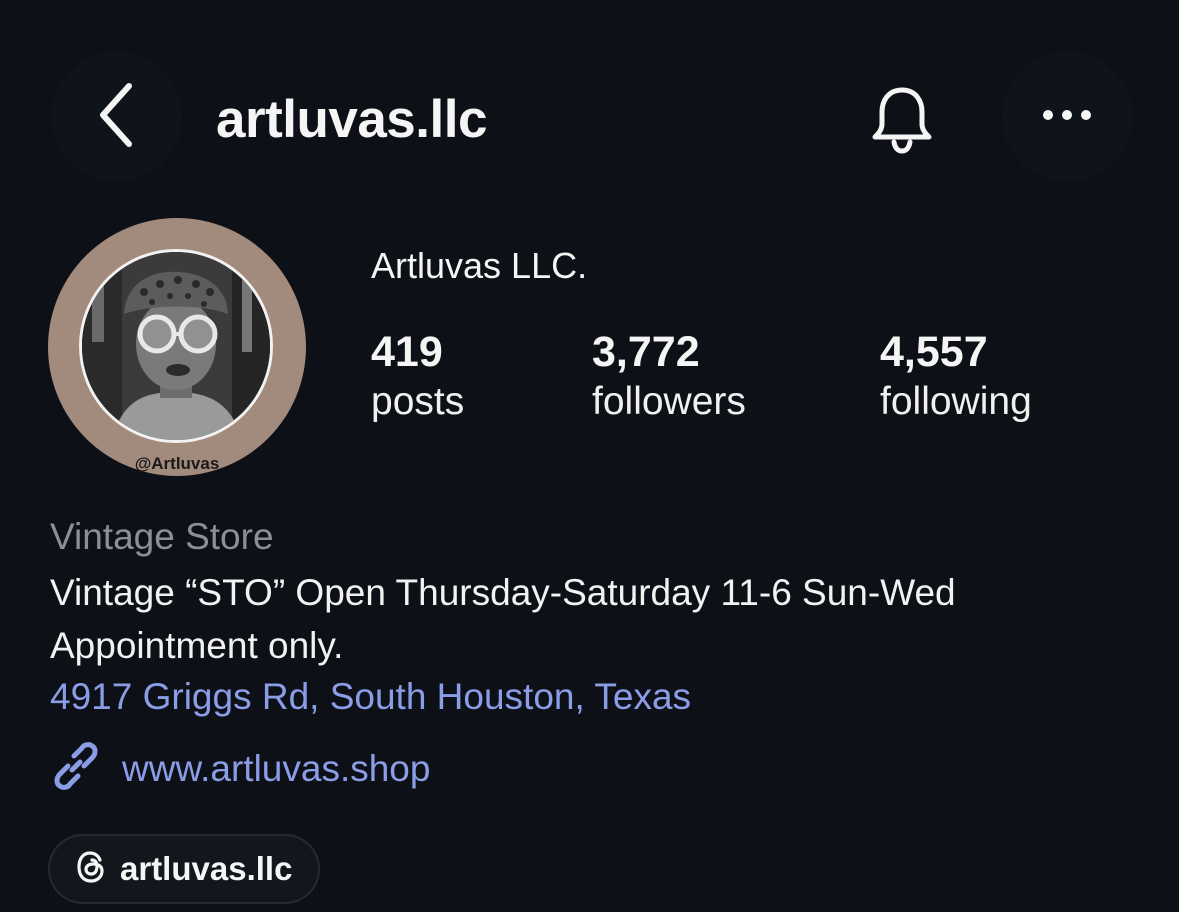 This screenshot has height=912, width=1179. What do you see at coordinates (276, 768) in the screenshot?
I see `website-url: www.artluvas.shop` at bounding box center [276, 768].